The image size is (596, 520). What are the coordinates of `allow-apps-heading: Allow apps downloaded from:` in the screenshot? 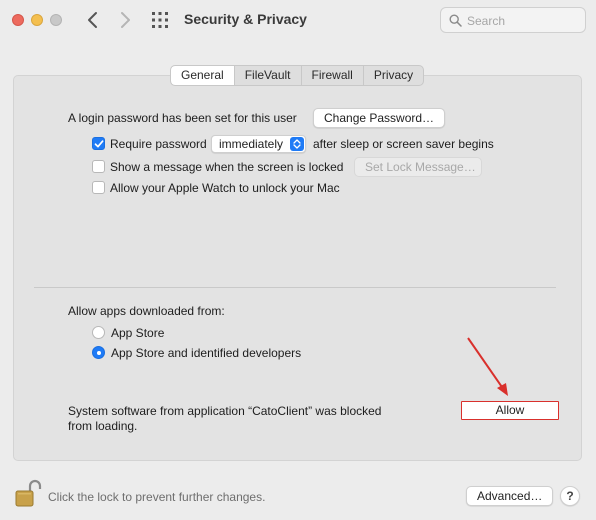 It's located at (146, 311).